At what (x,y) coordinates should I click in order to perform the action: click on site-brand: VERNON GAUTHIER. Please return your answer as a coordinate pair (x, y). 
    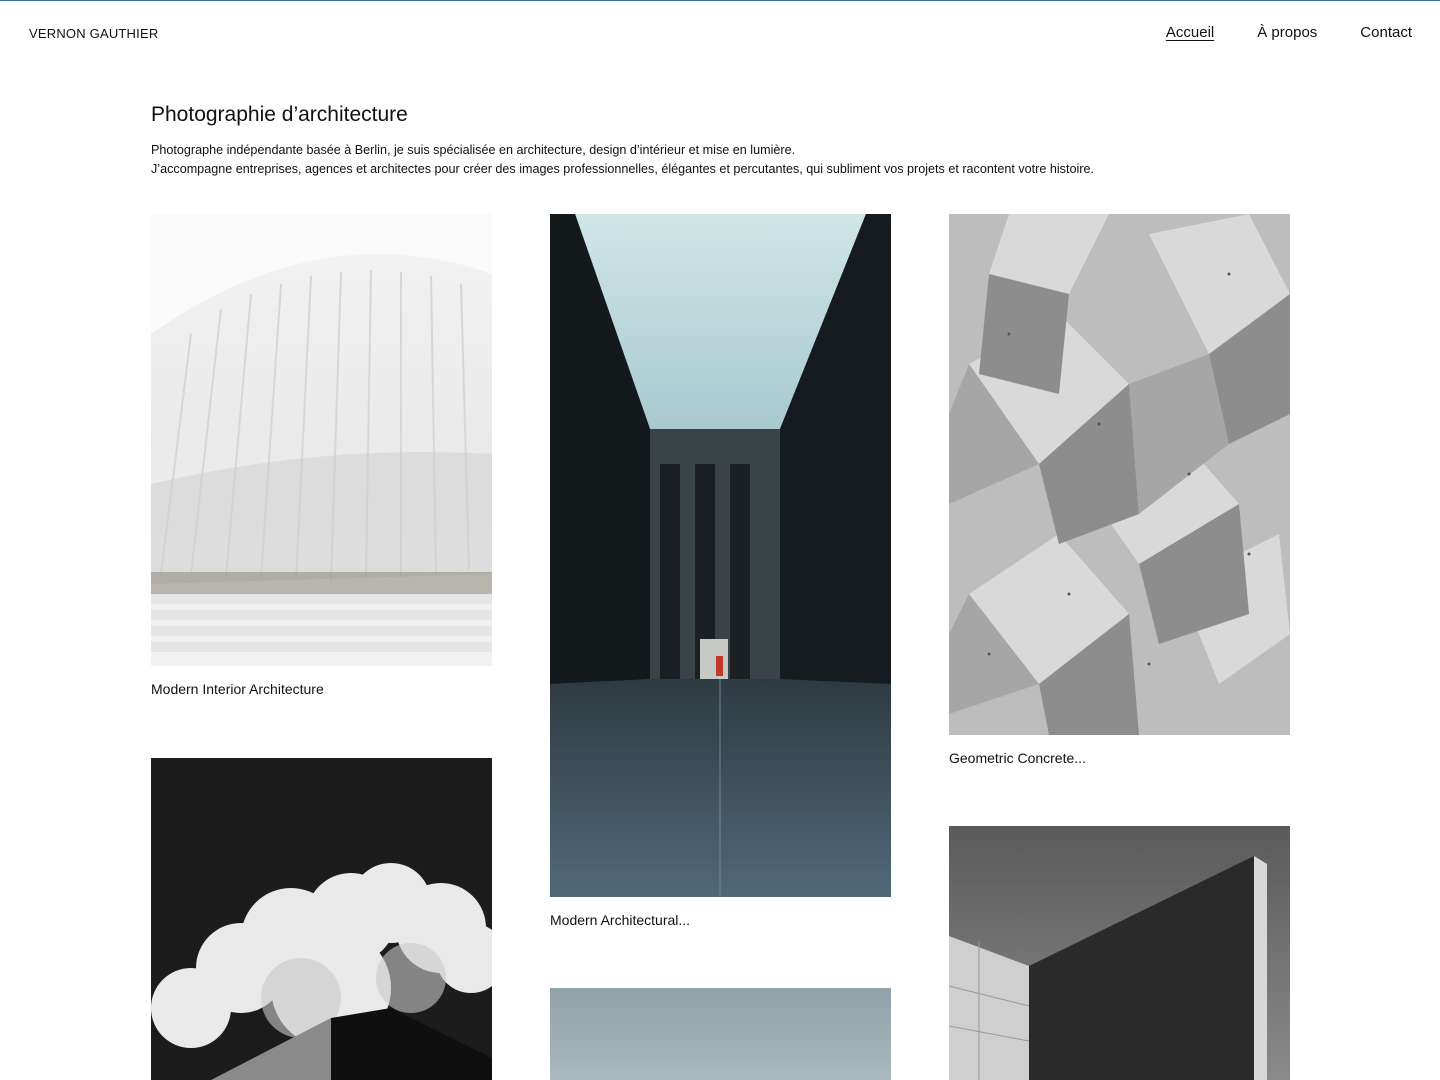
    Looking at the image, I should click on (93, 33).